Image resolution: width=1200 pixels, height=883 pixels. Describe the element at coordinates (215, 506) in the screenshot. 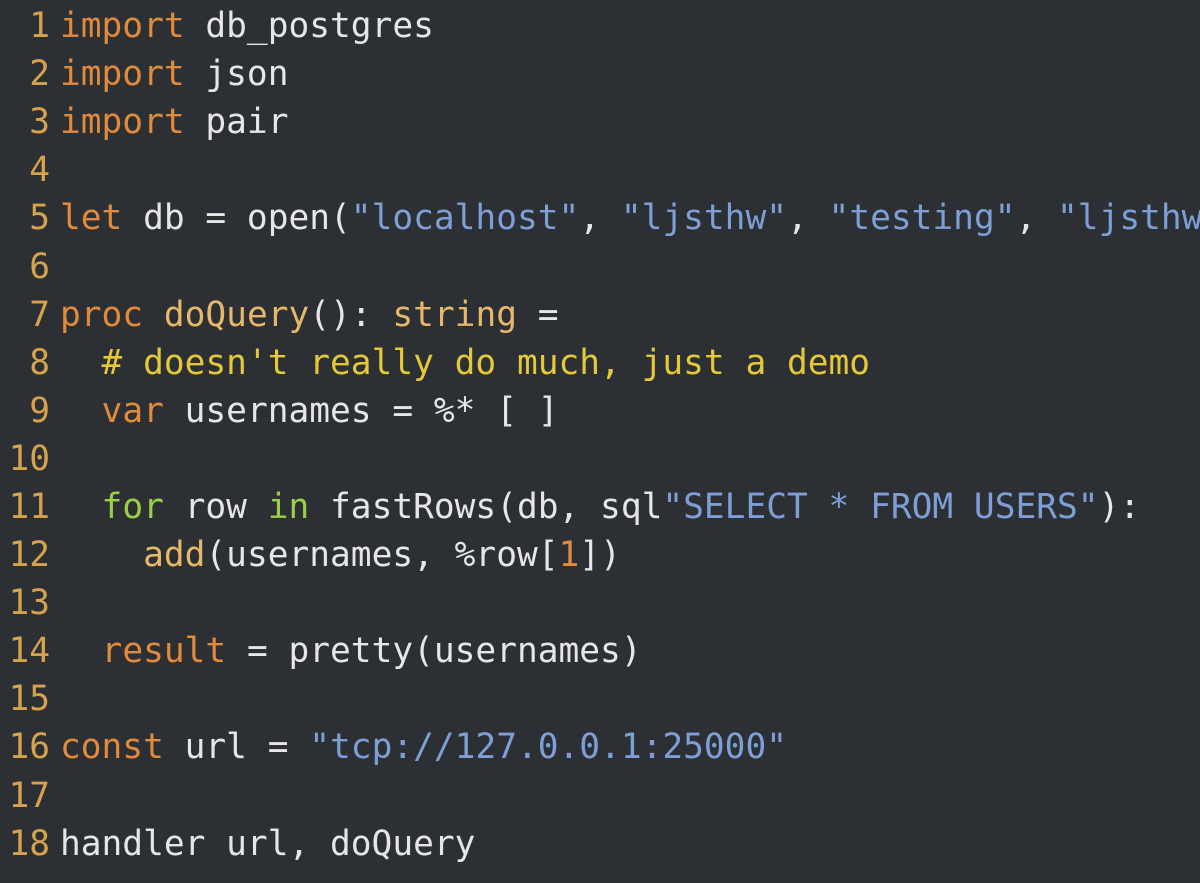

I see `code-token: row` at that location.